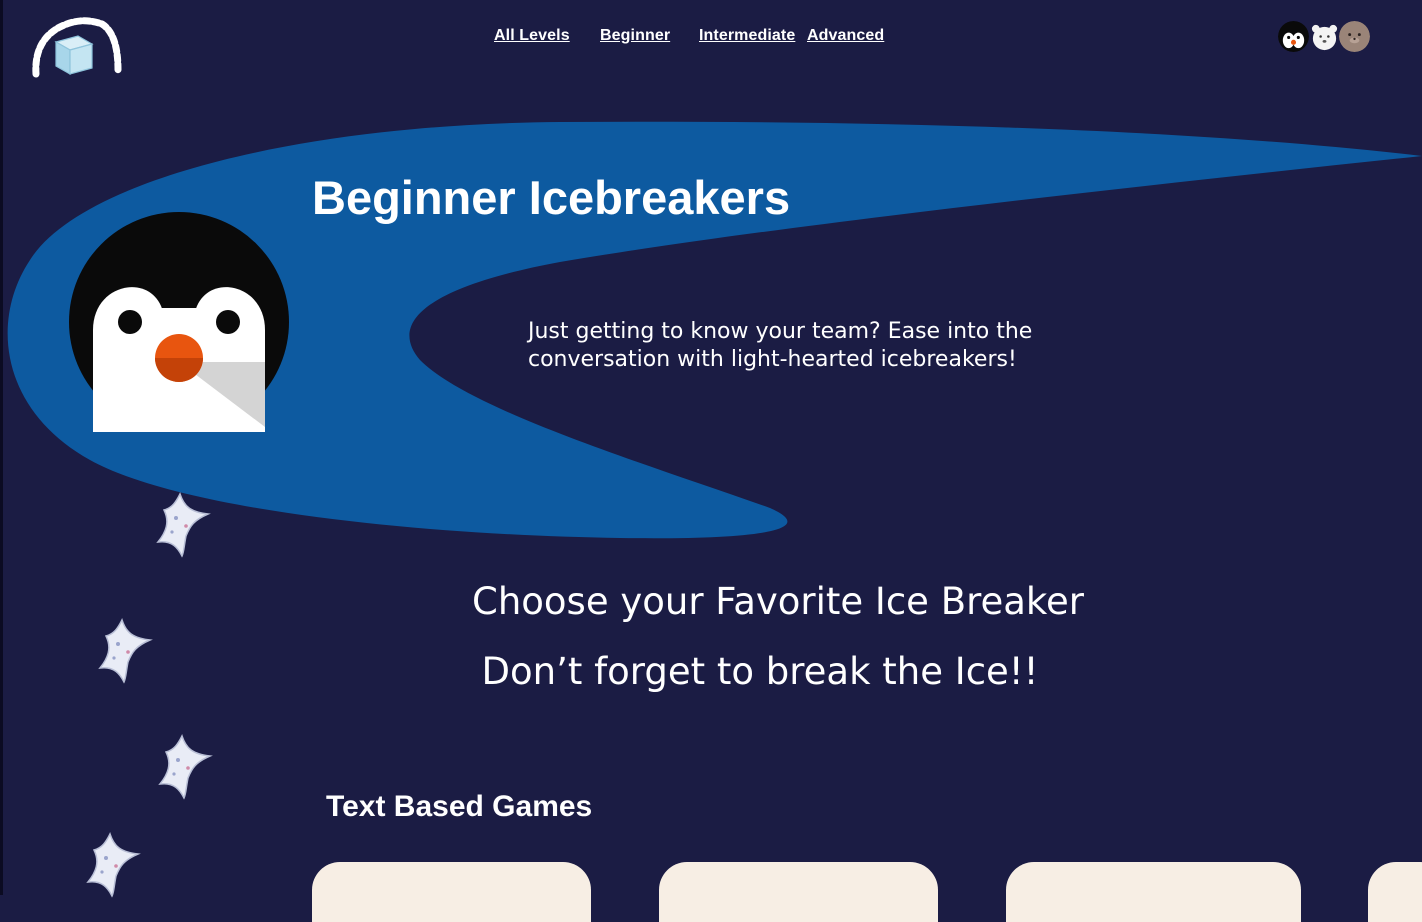 This screenshot has width=1422, height=922. What do you see at coordinates (635, 36) in the screenshot?
I see `nav-beginner: Beginner` at bounding box center [635, 36].